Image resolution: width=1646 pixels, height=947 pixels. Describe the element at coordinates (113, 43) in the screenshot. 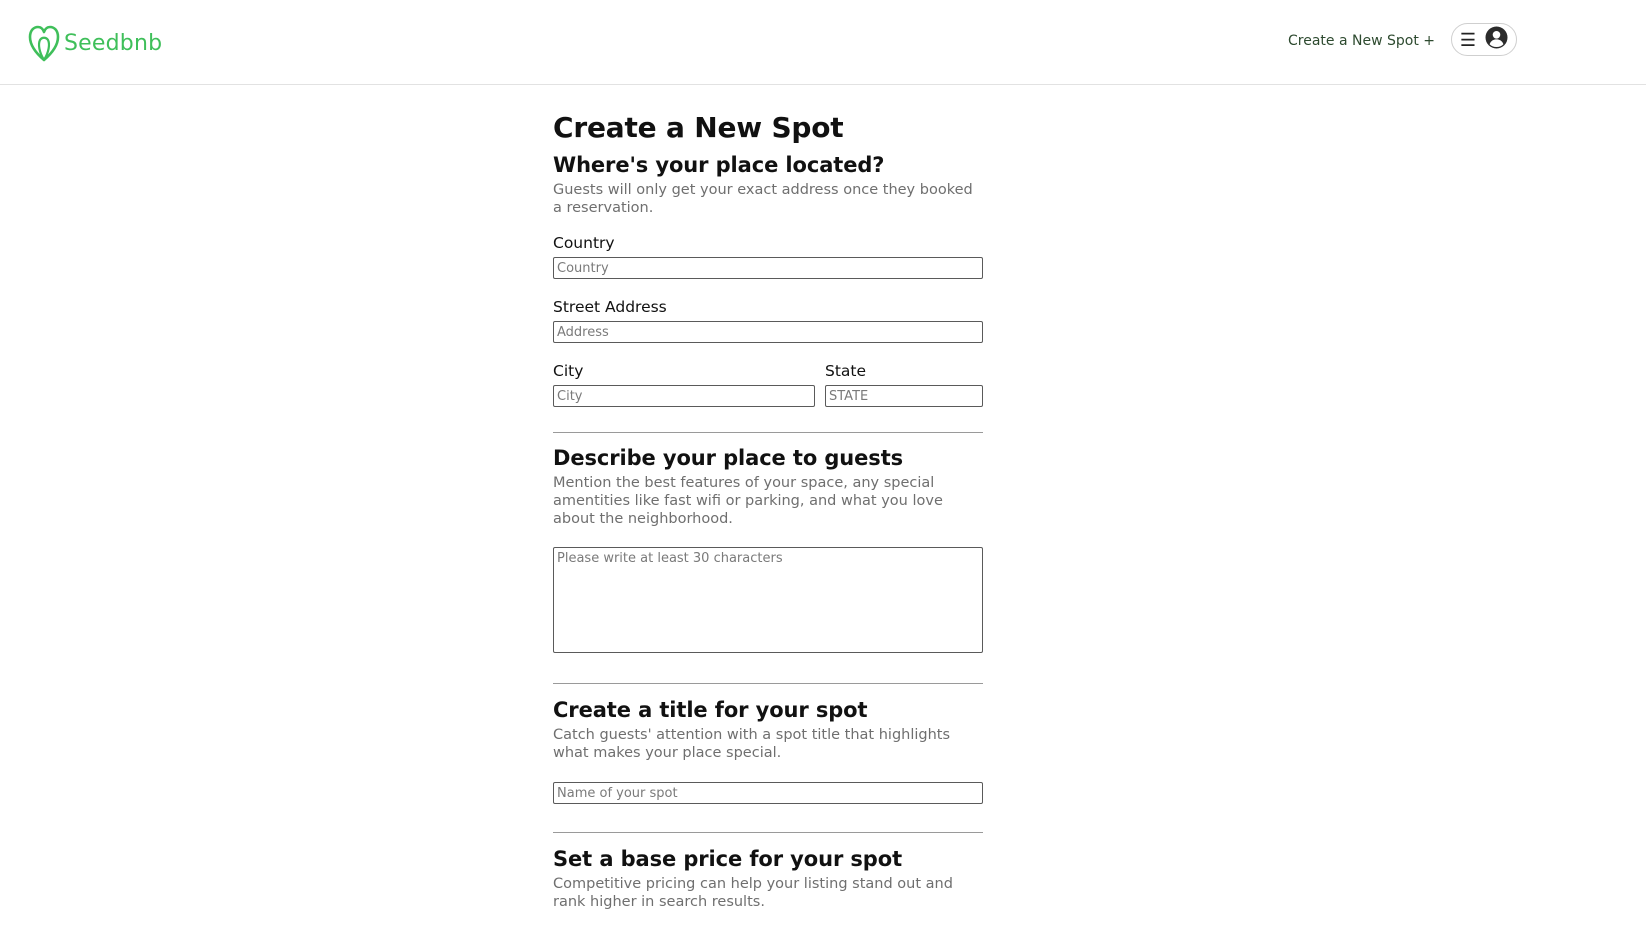

I see `logo-text: Seedbnb` at that location.